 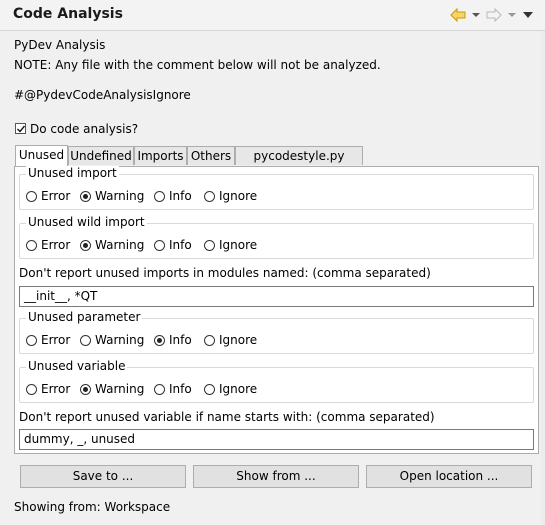 I want to click on vertical-scrollbar, so click(x=543, y=278).